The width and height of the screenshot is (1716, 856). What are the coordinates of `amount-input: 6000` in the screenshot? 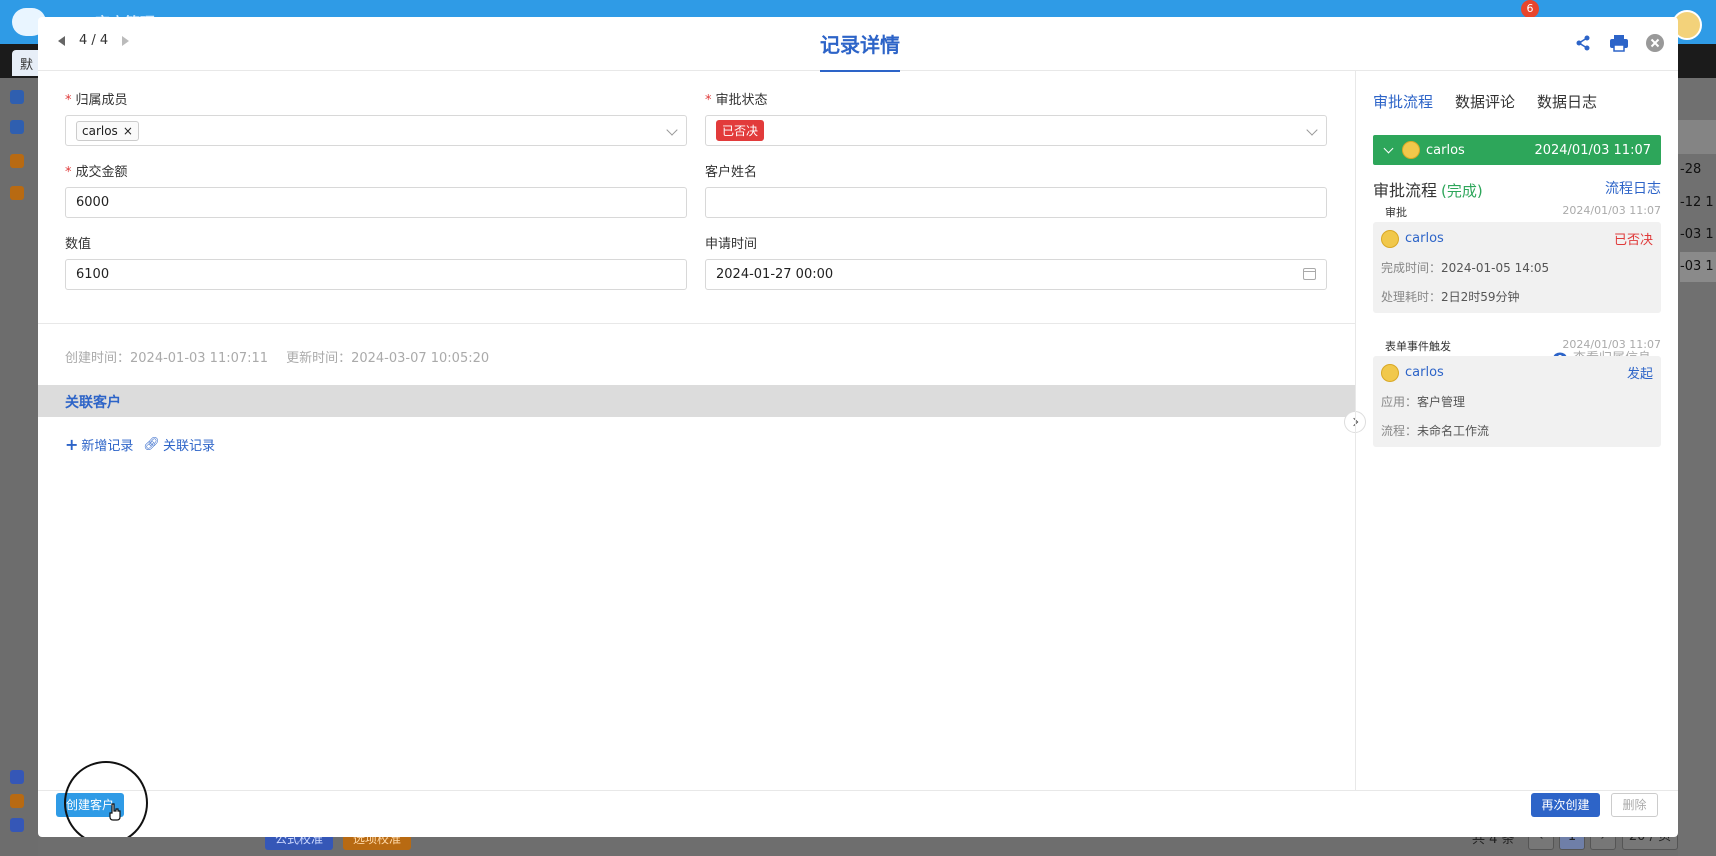 It's located at (376, 202).